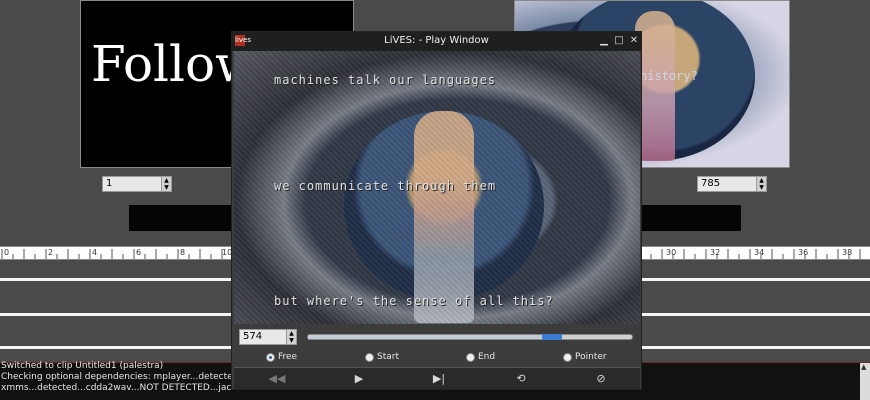 This screenshot has height=400, width=870. What do you see at coordinates (715, 252) in the screenshot?
I see `ruler-label-32: 32` at bounding box center [715, 252].